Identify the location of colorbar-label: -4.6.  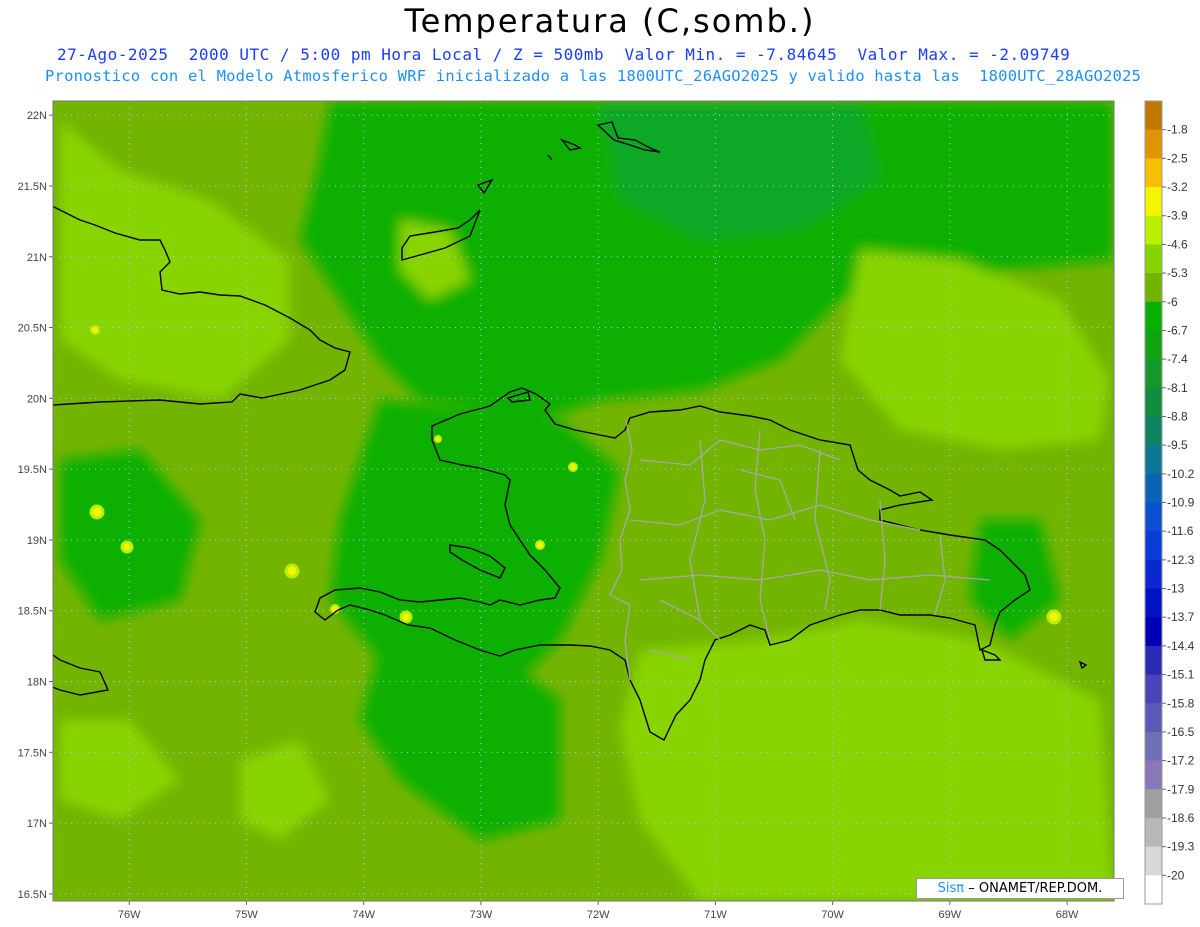
(1177, 244).